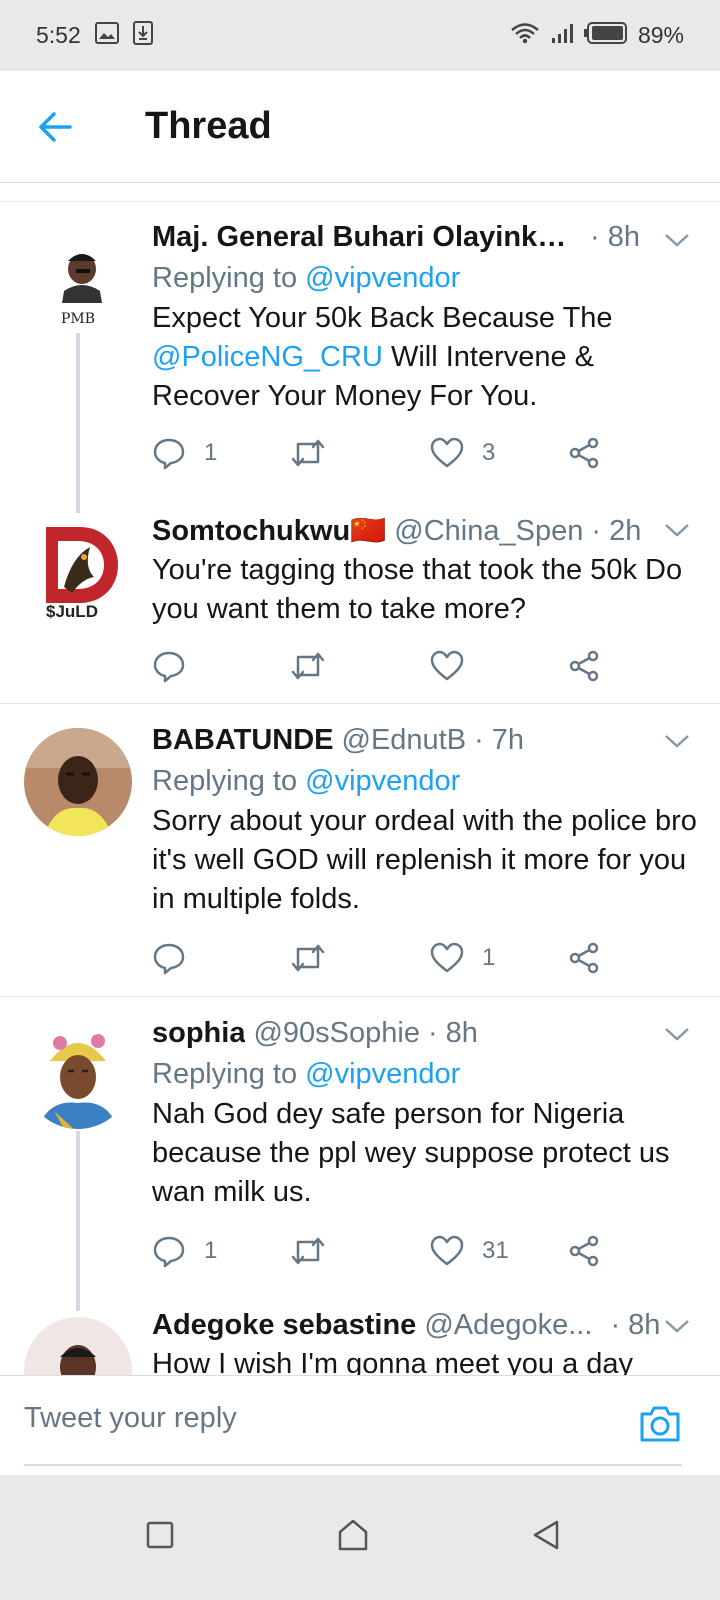 Image resolution: width=720 pixels, height=1600 pixels. I want to click on battery-icon, so click(605, 36).